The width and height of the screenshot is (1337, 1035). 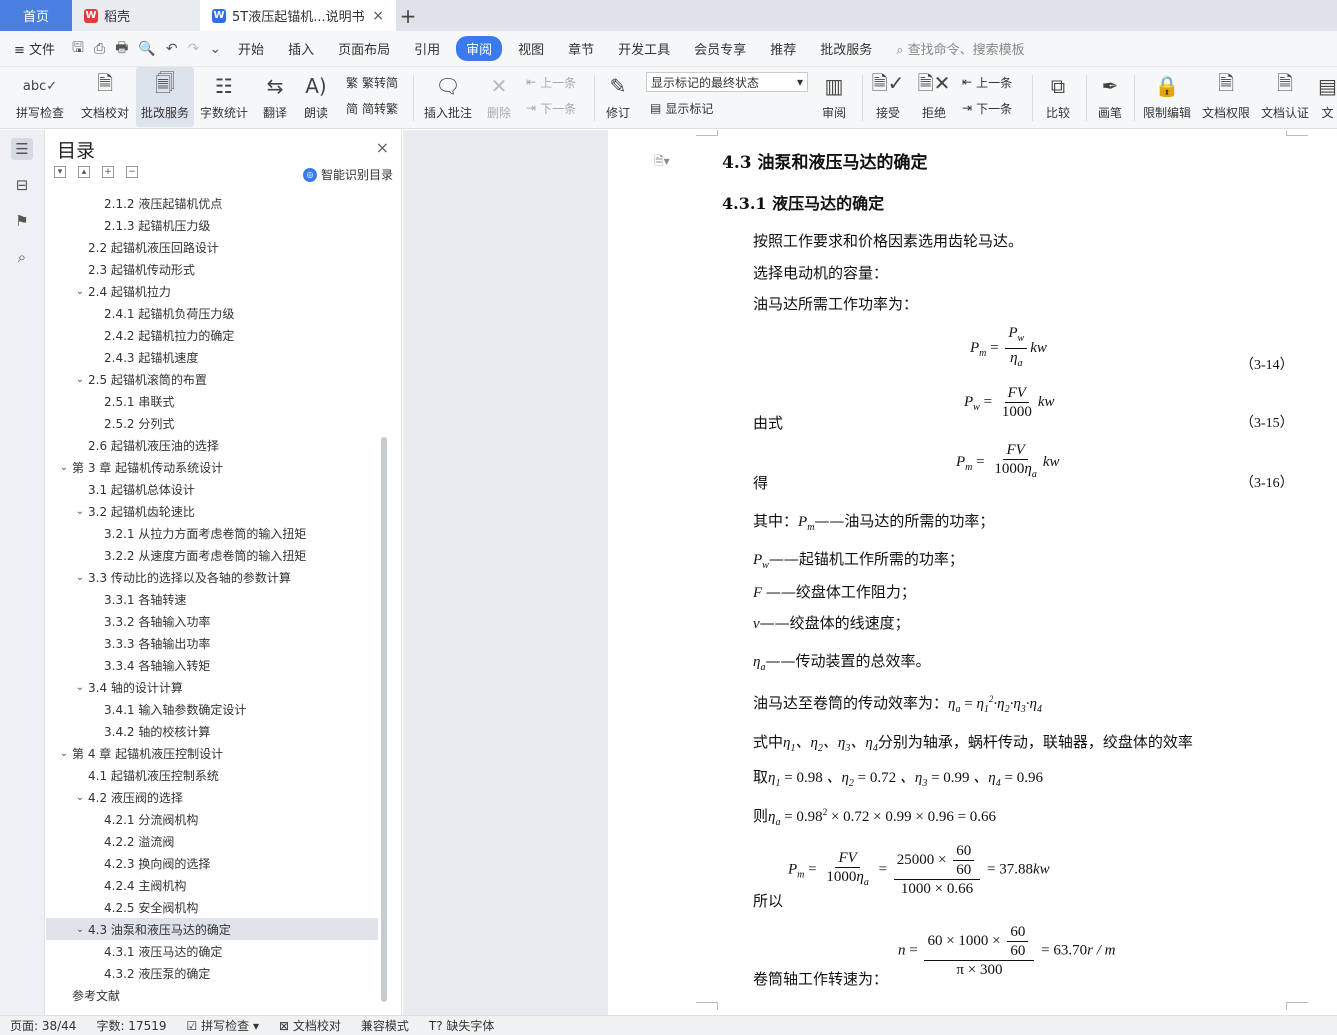 I want to click on toc-item: 3.4.1 输入轴参数确定设计, so click(x=212, y=709).